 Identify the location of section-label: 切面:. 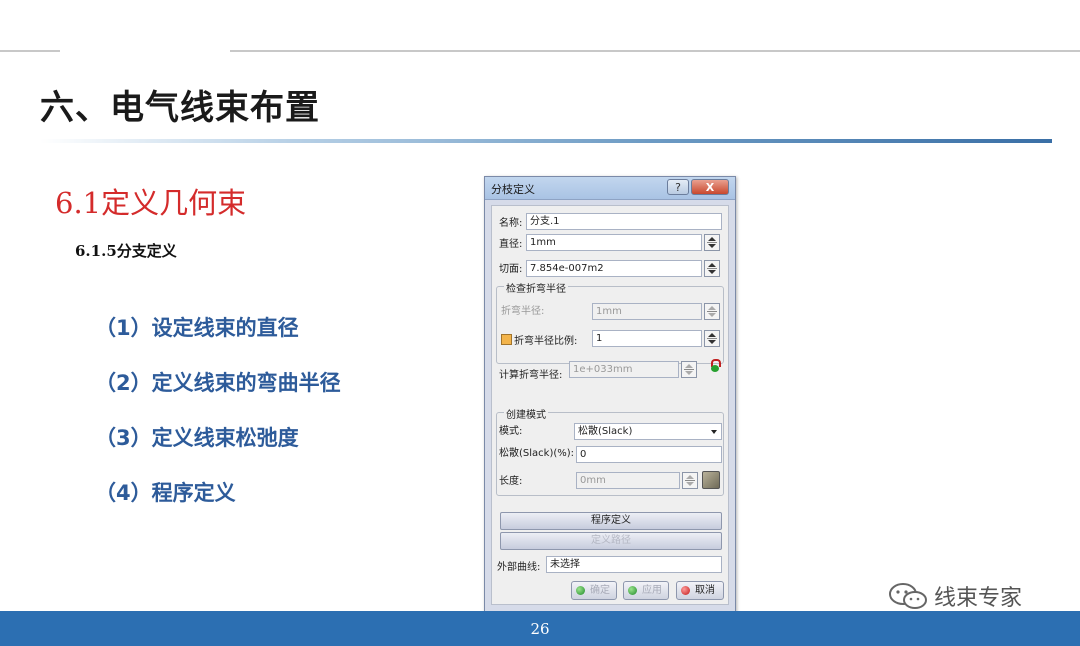
(511, 269).